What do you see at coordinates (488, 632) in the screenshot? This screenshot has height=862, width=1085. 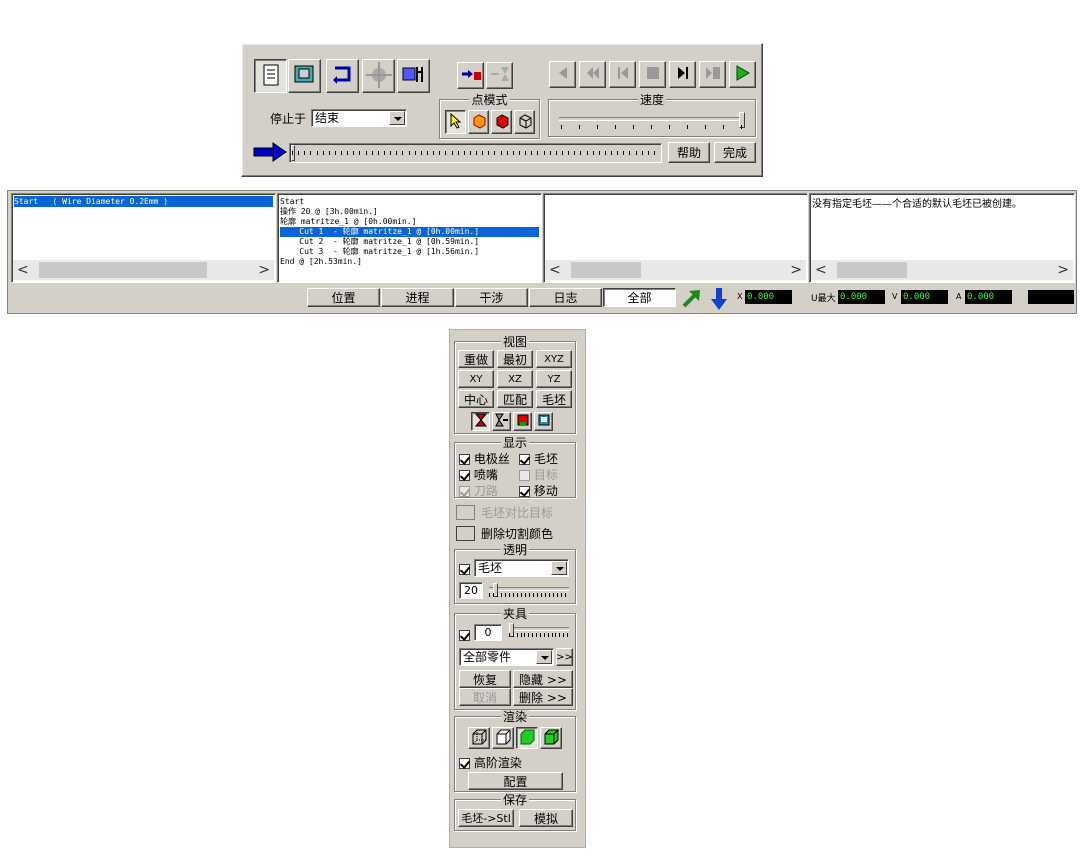 I see `fixture-value: 0` at bounding box center [488, 632].